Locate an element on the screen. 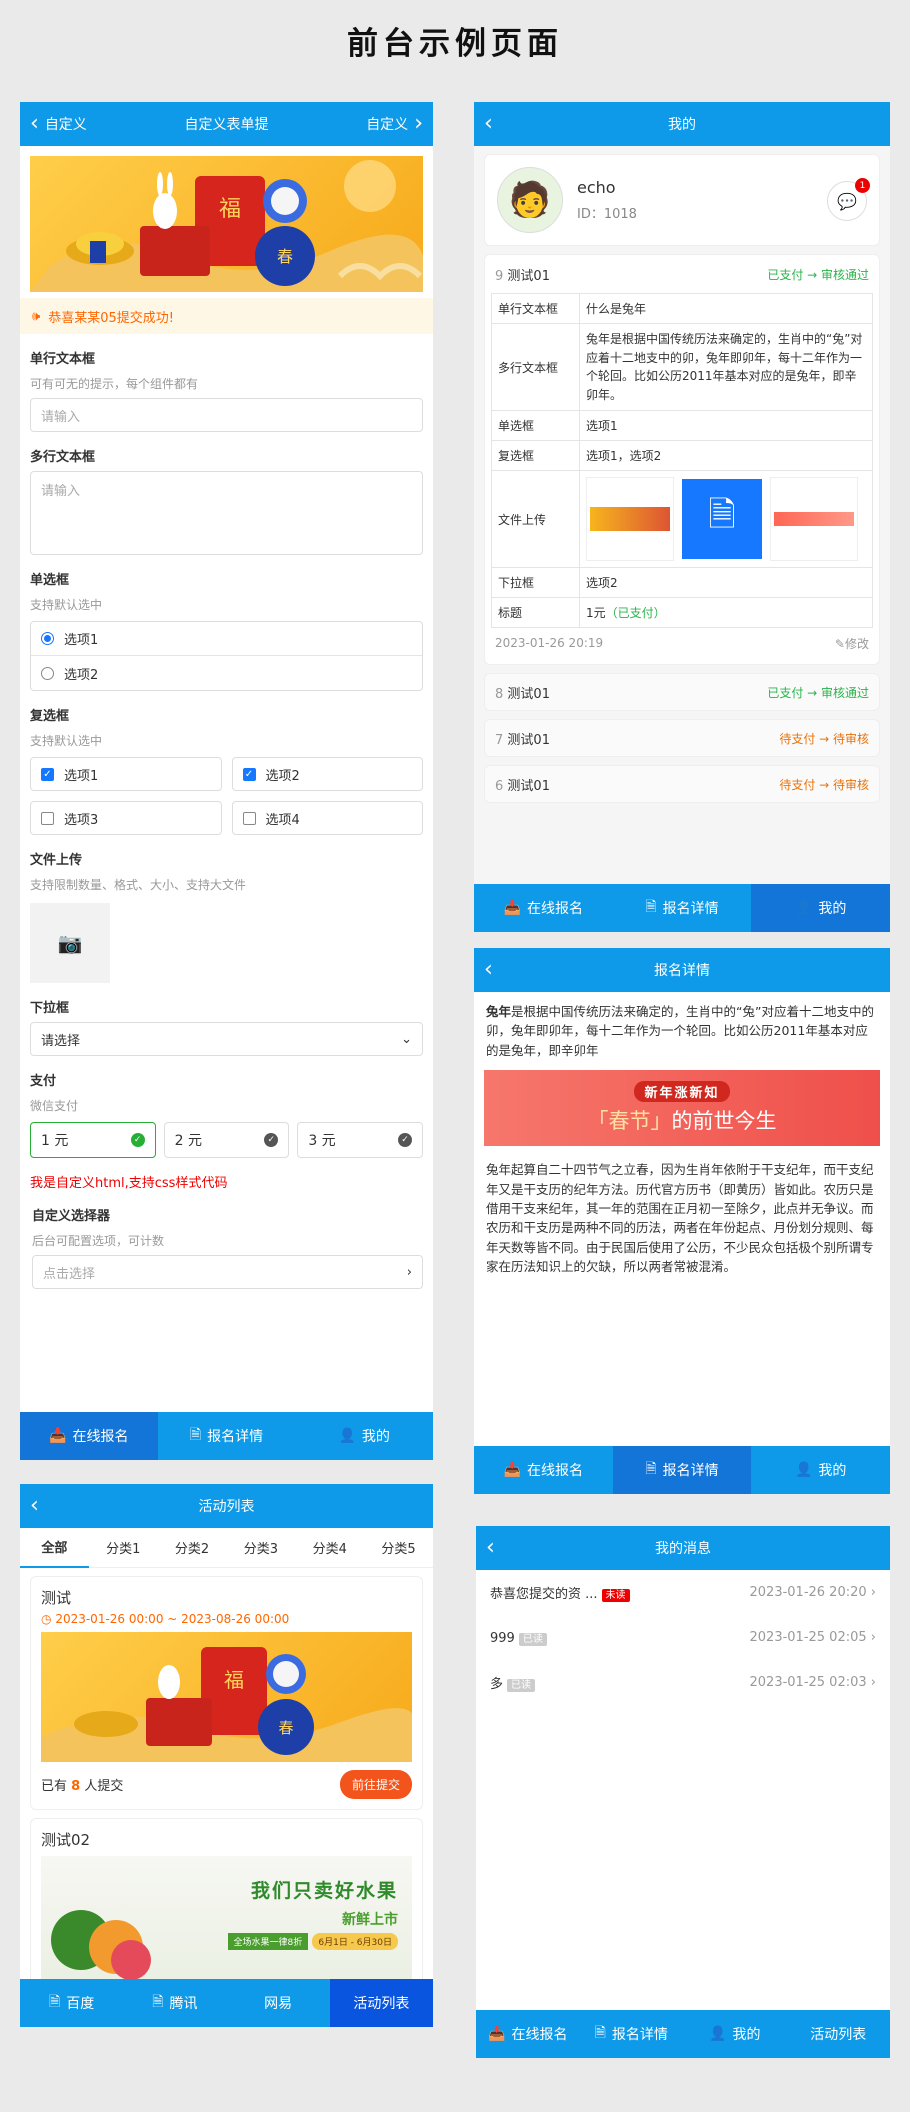 The width and height of the screenshot is (910, 2112). upload-button: 📷 is located at coordinates (70, 943).